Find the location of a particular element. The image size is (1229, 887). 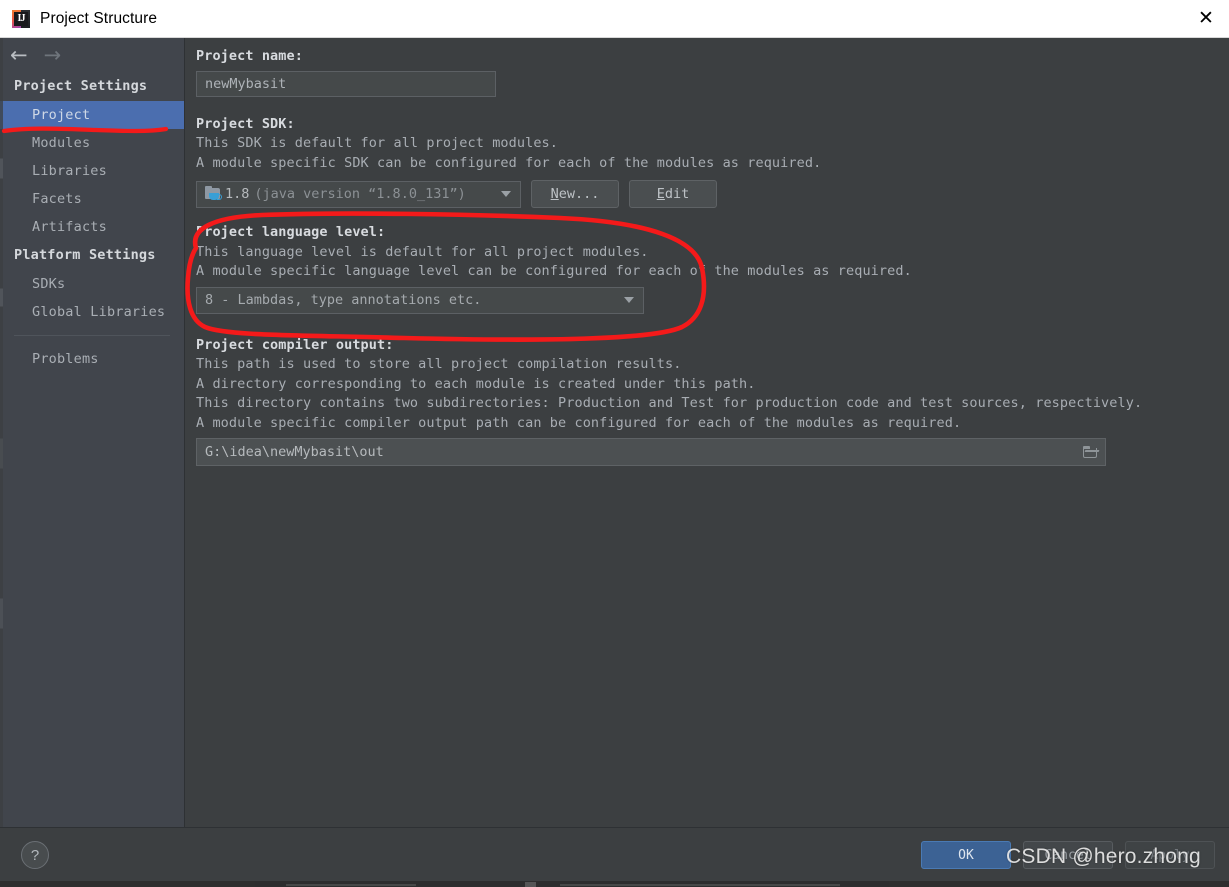

project-name-section: Project name: newMybasit is located at coordinates (712, 71).